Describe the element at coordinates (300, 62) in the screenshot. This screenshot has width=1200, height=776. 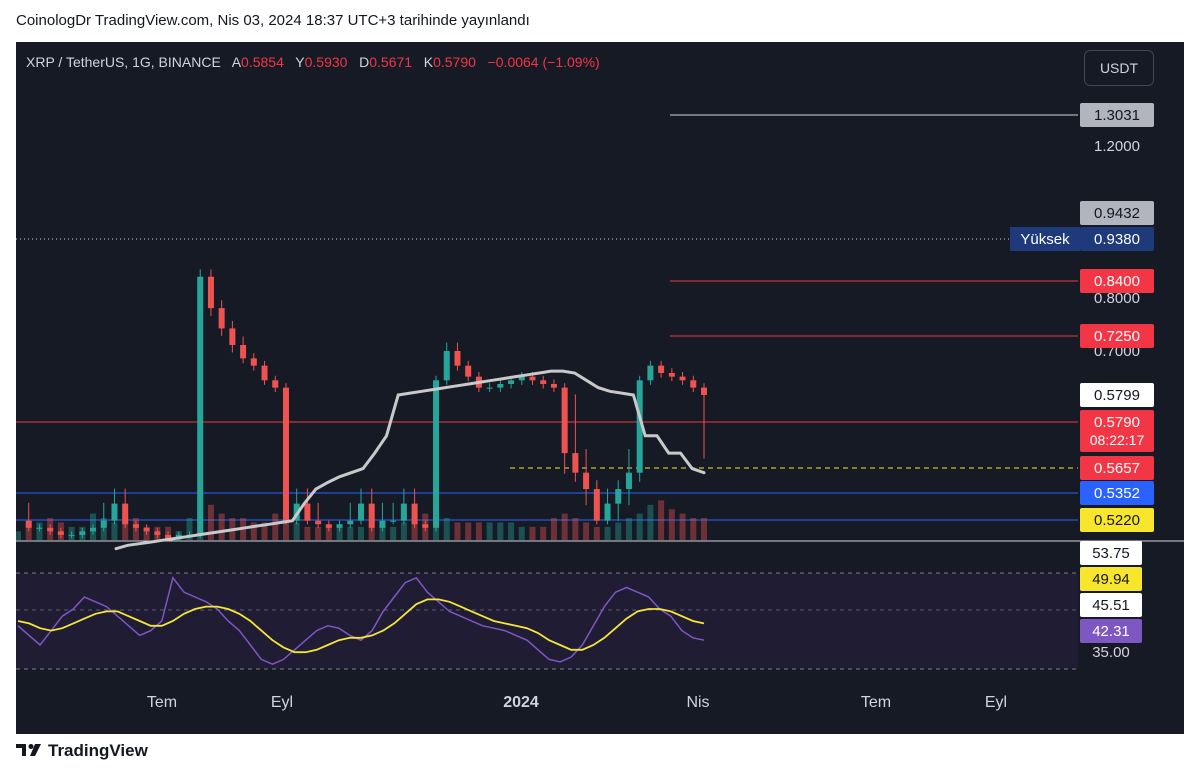
I see `high-label: Y` at that location.